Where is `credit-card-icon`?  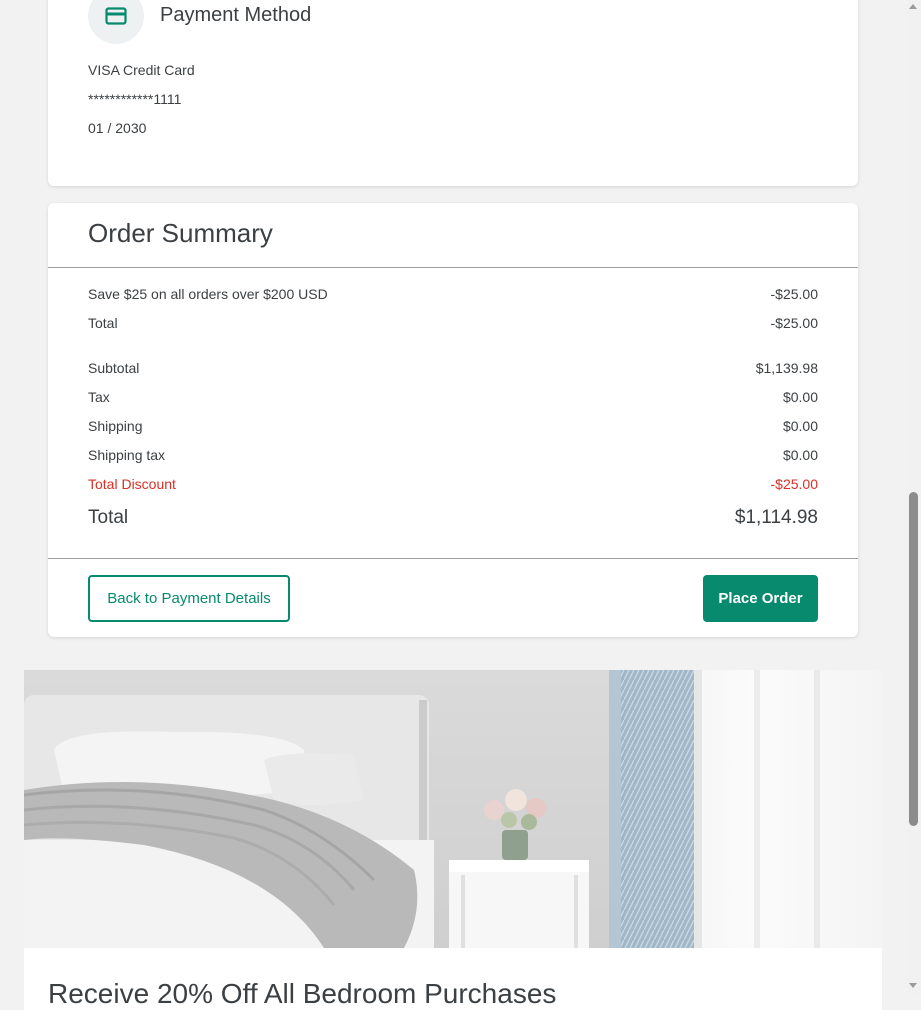
credit-card-icon is located at coordinates (116, 16).